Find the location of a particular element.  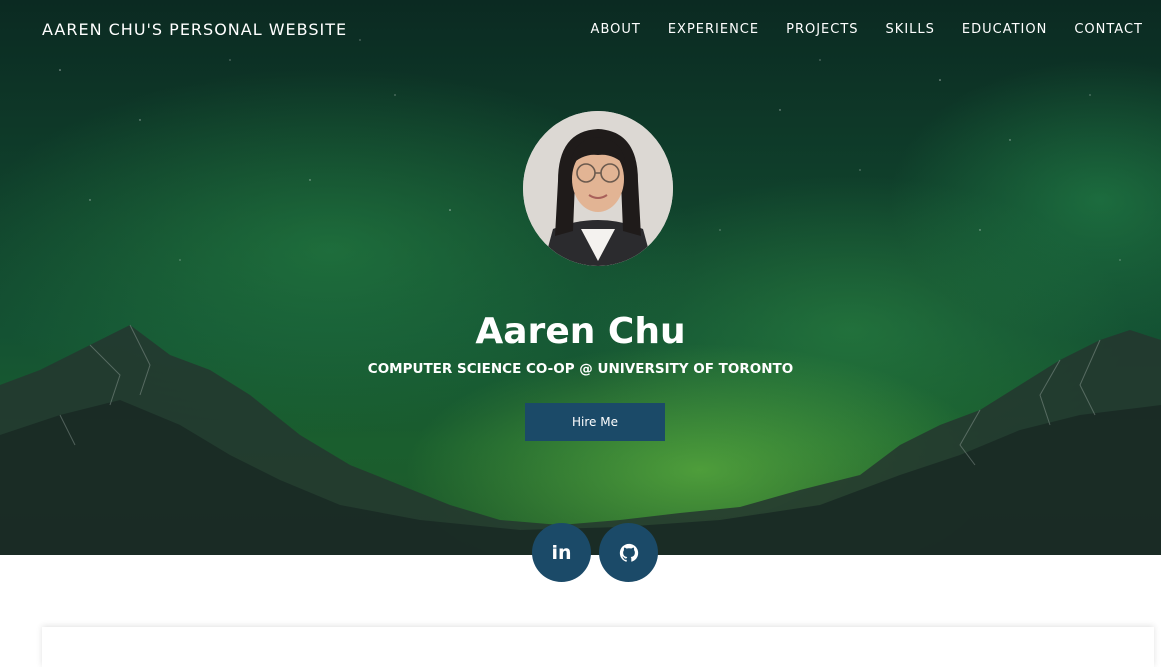

site-brand-link: AAREN CHU'S PERSONAL WEBSITE is located at coordinates (194, 29).